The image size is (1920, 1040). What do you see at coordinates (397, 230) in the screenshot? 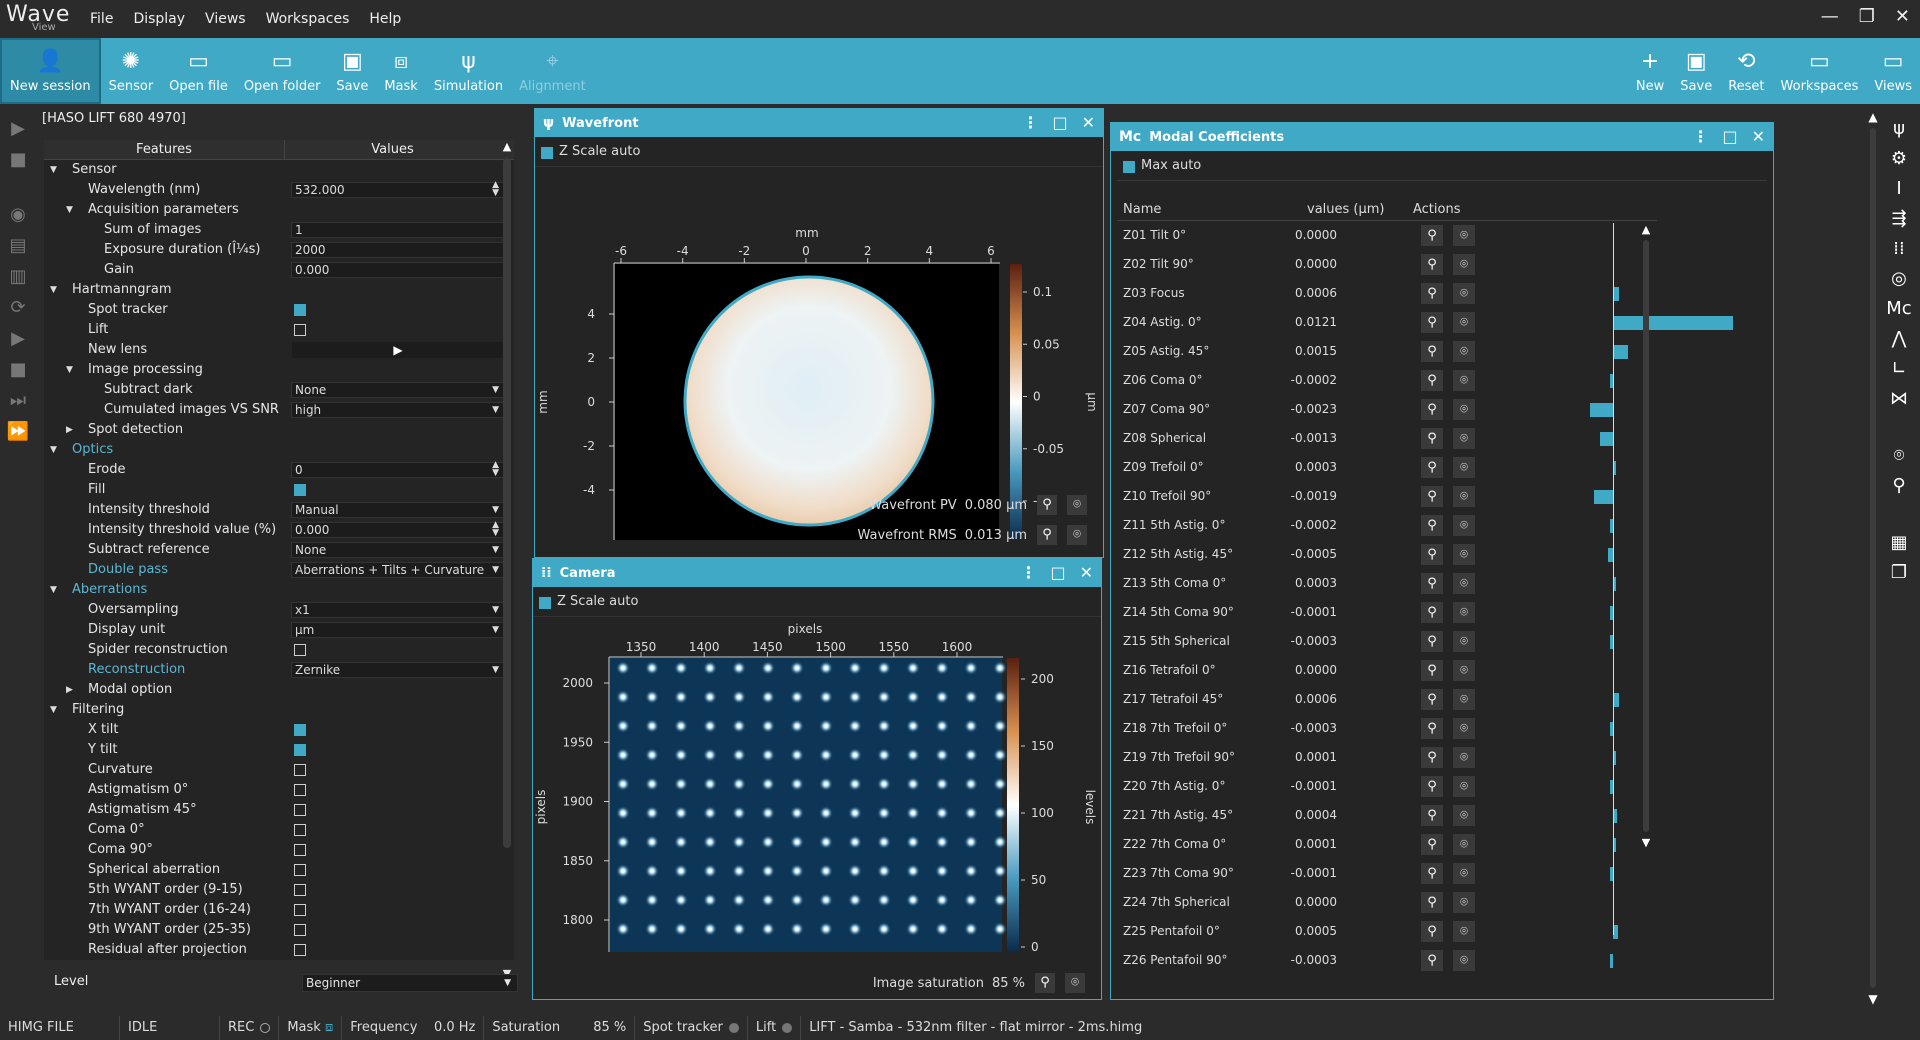
I see `feature-input: 1` at bounding box center [397, 230].